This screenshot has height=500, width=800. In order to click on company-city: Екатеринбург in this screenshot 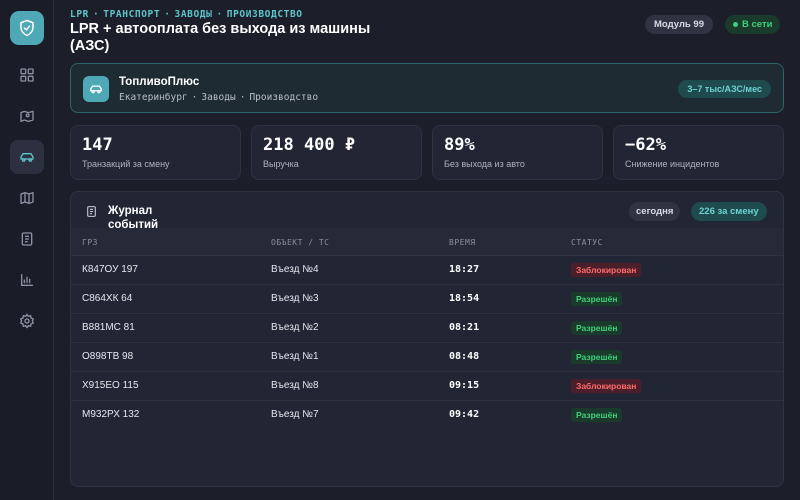, I will do `click(153, 97)`.